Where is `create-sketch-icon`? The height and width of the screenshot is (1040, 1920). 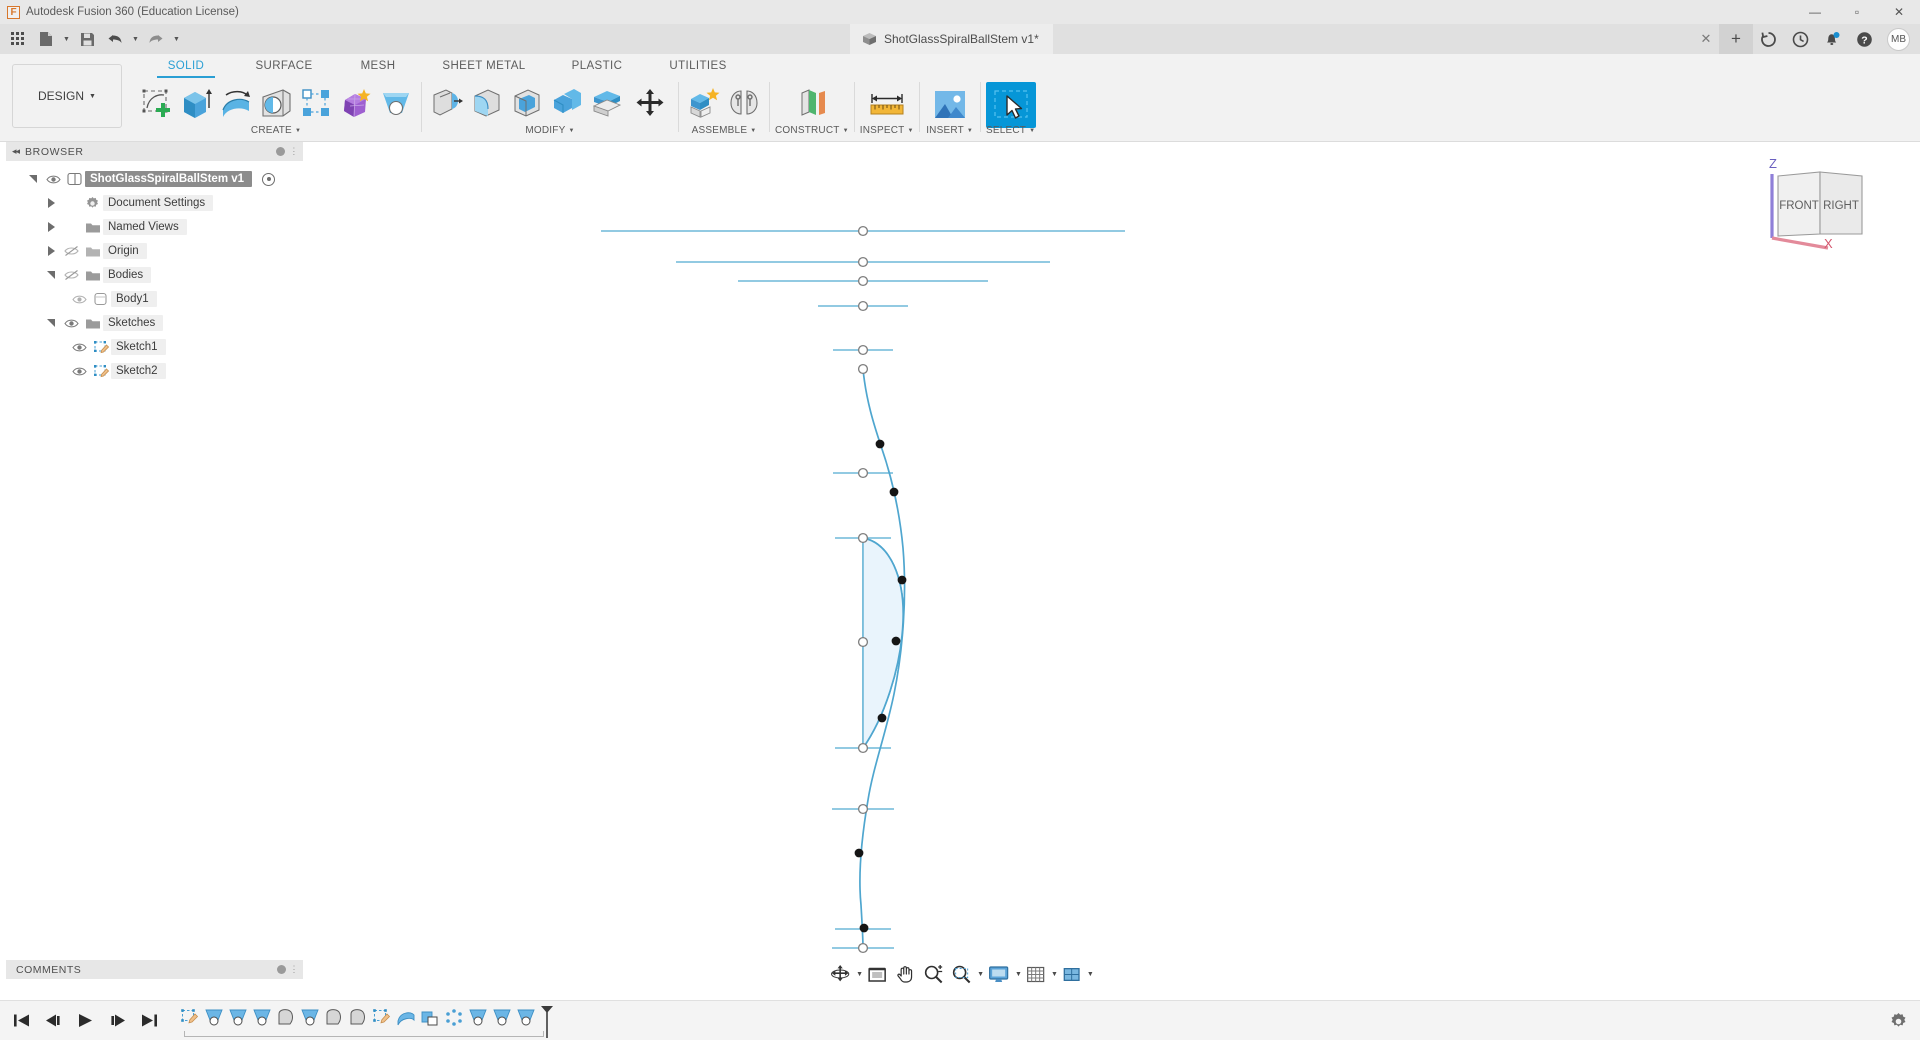 create-sketch-icon is located at coordinates (156, 103).